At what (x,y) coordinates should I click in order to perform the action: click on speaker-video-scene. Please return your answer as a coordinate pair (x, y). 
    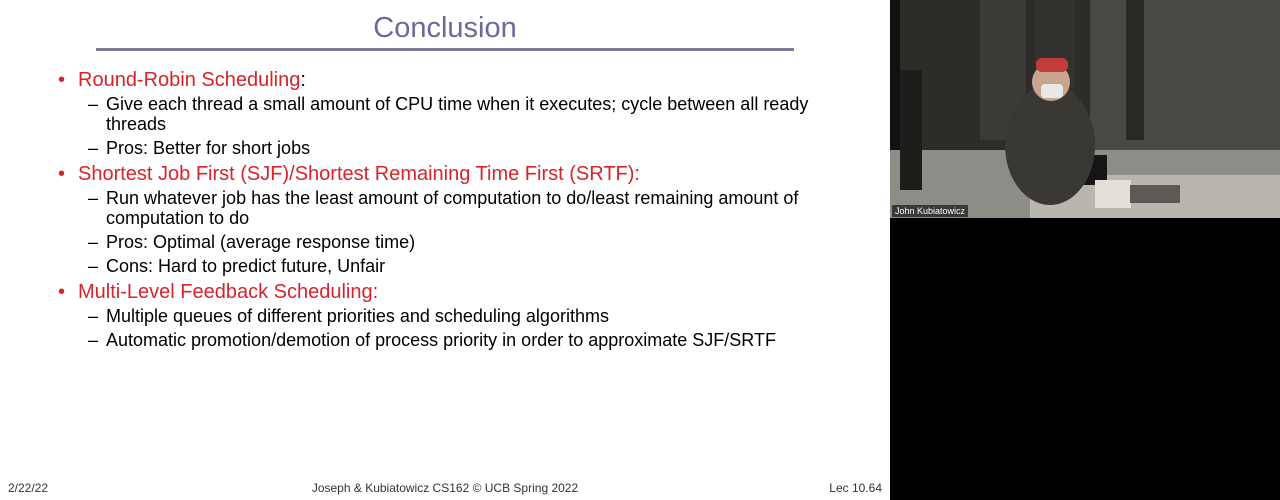
    Looking at the image, I should click on (1085, 109).